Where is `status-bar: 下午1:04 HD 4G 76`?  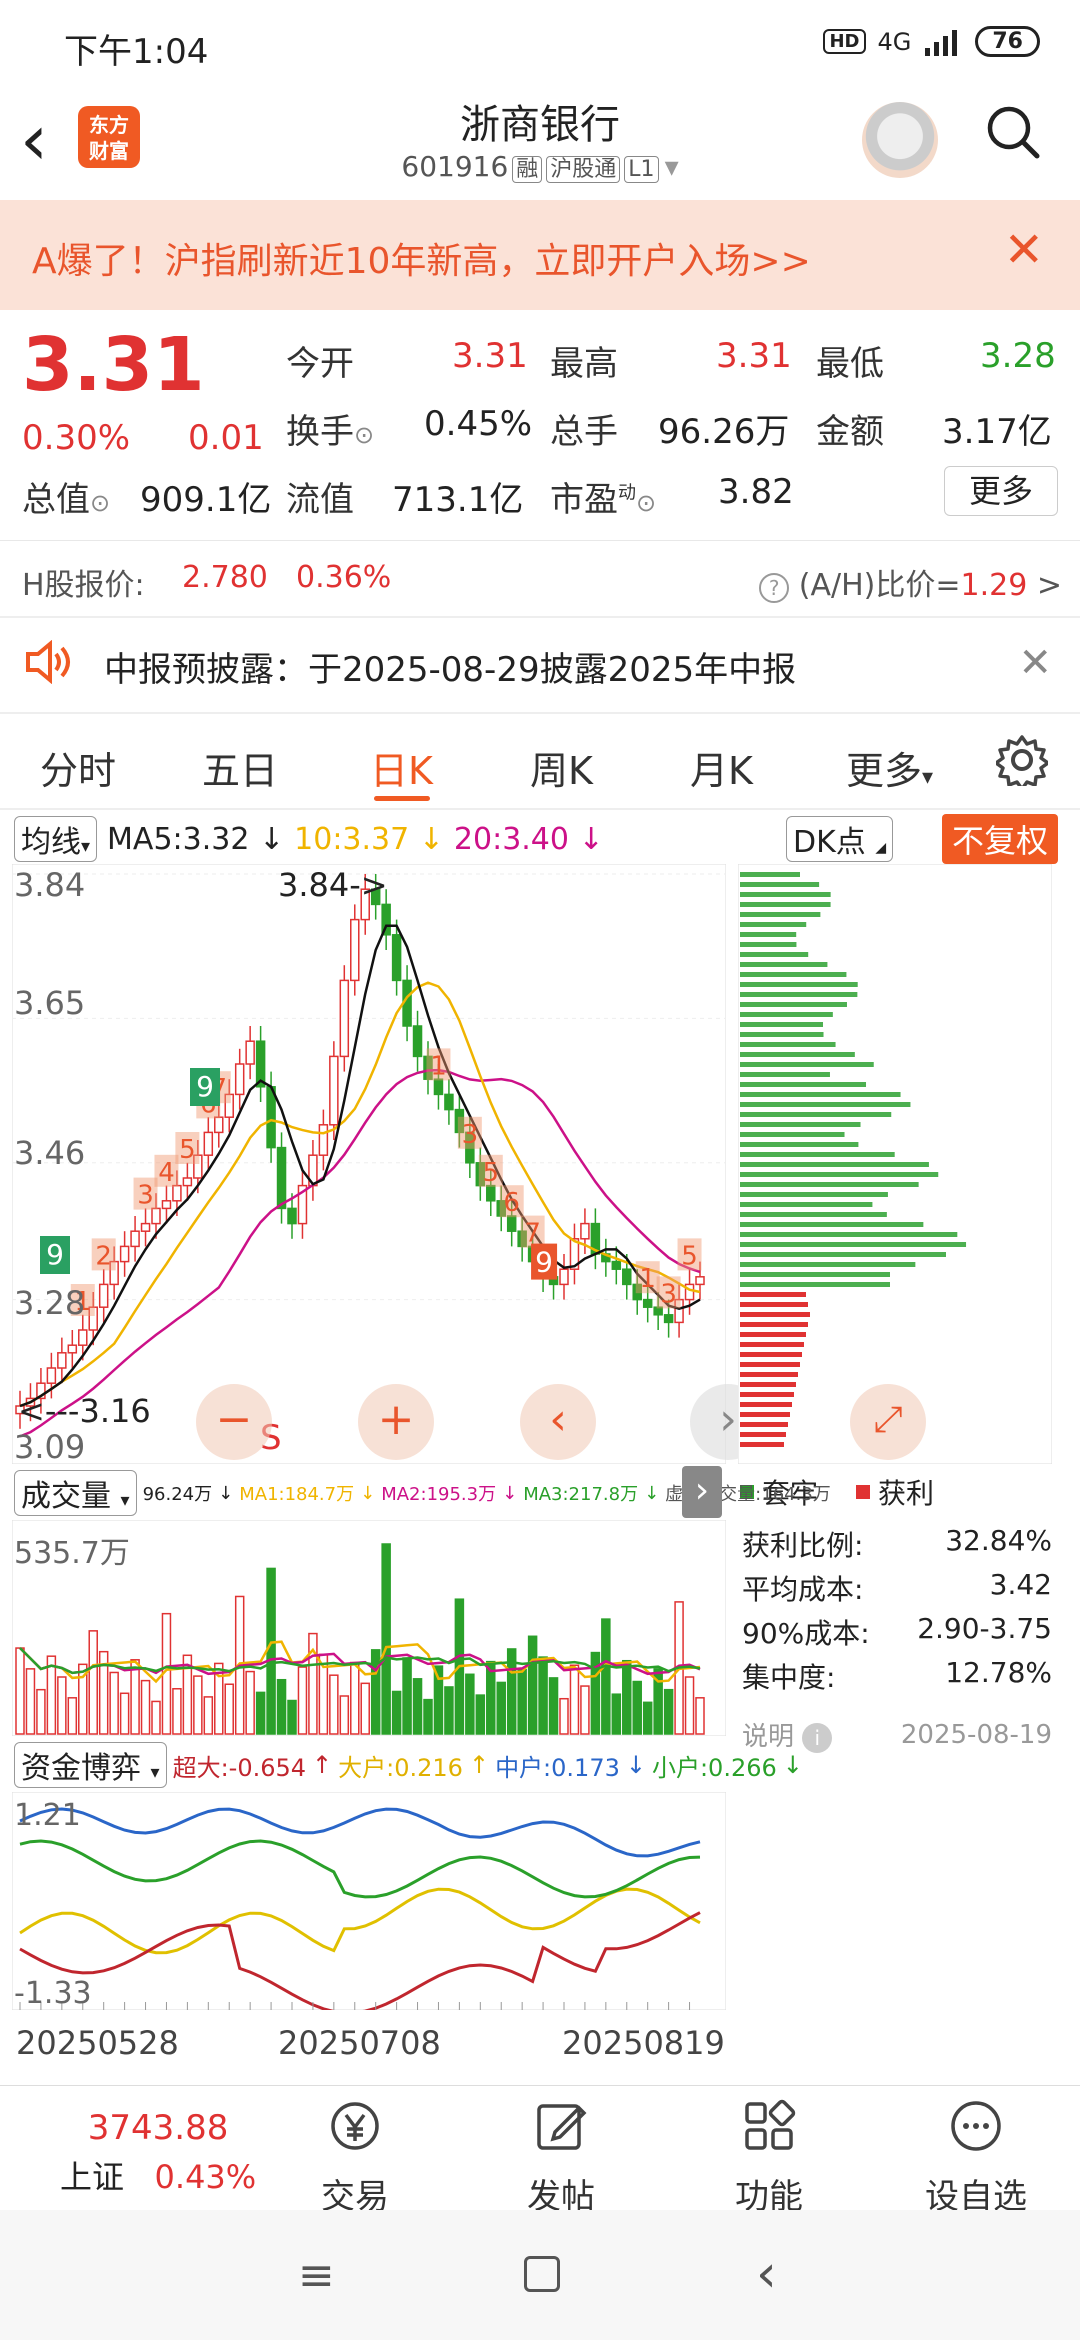 status-bar: 下午1:04 HD 4G 76 is located at coordinates (540, 45).